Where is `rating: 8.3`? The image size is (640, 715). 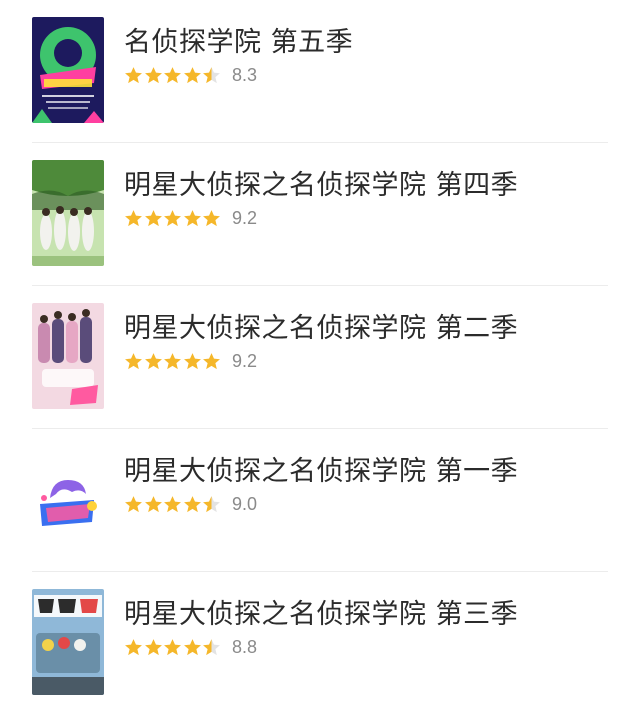
rating: 8.3 is located at coordinates (190, 75).